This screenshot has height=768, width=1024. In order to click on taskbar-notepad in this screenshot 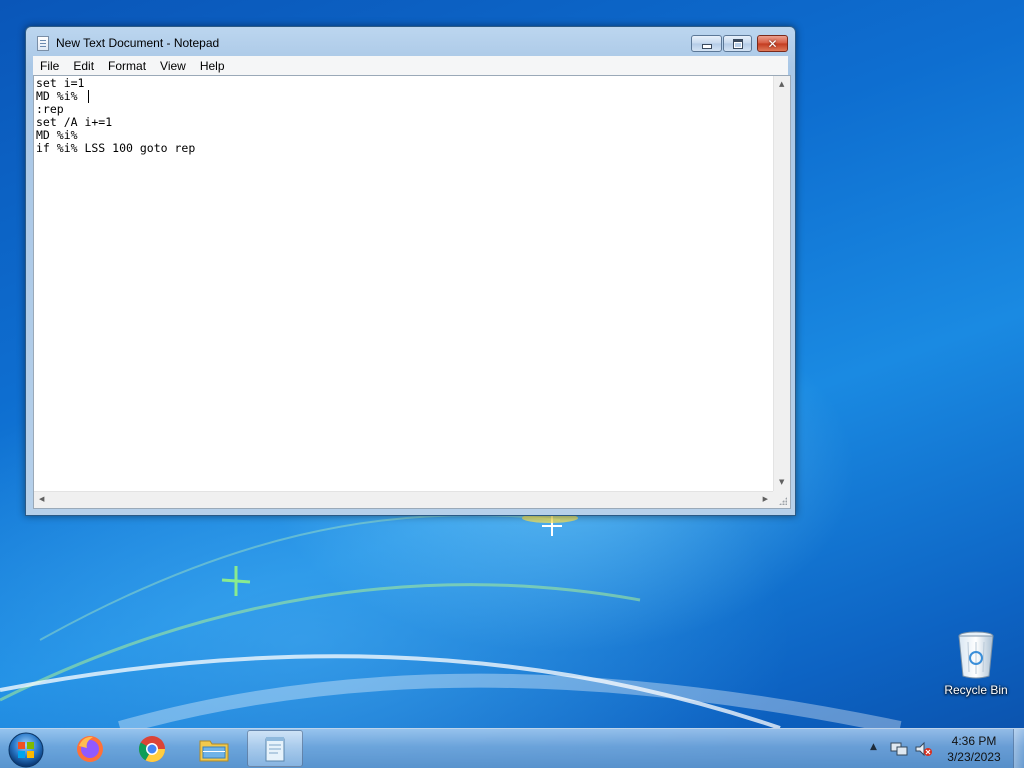, I will do `click(275, 748)`.